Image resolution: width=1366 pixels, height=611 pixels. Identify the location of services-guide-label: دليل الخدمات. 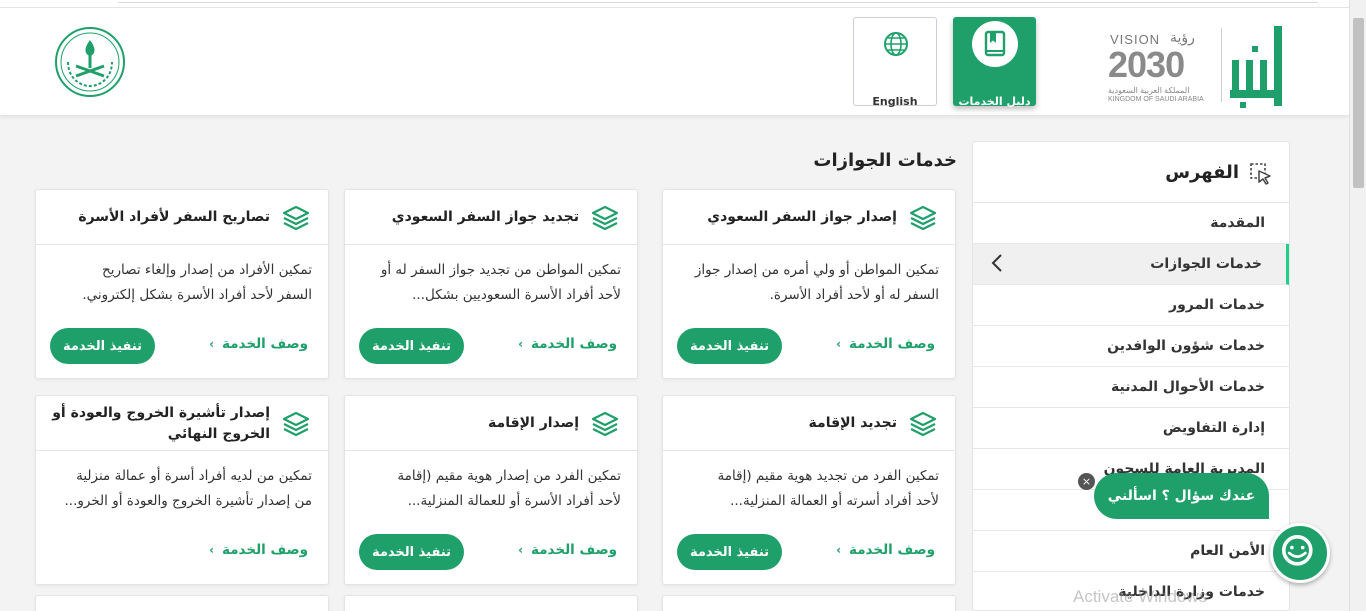
(994, 101).